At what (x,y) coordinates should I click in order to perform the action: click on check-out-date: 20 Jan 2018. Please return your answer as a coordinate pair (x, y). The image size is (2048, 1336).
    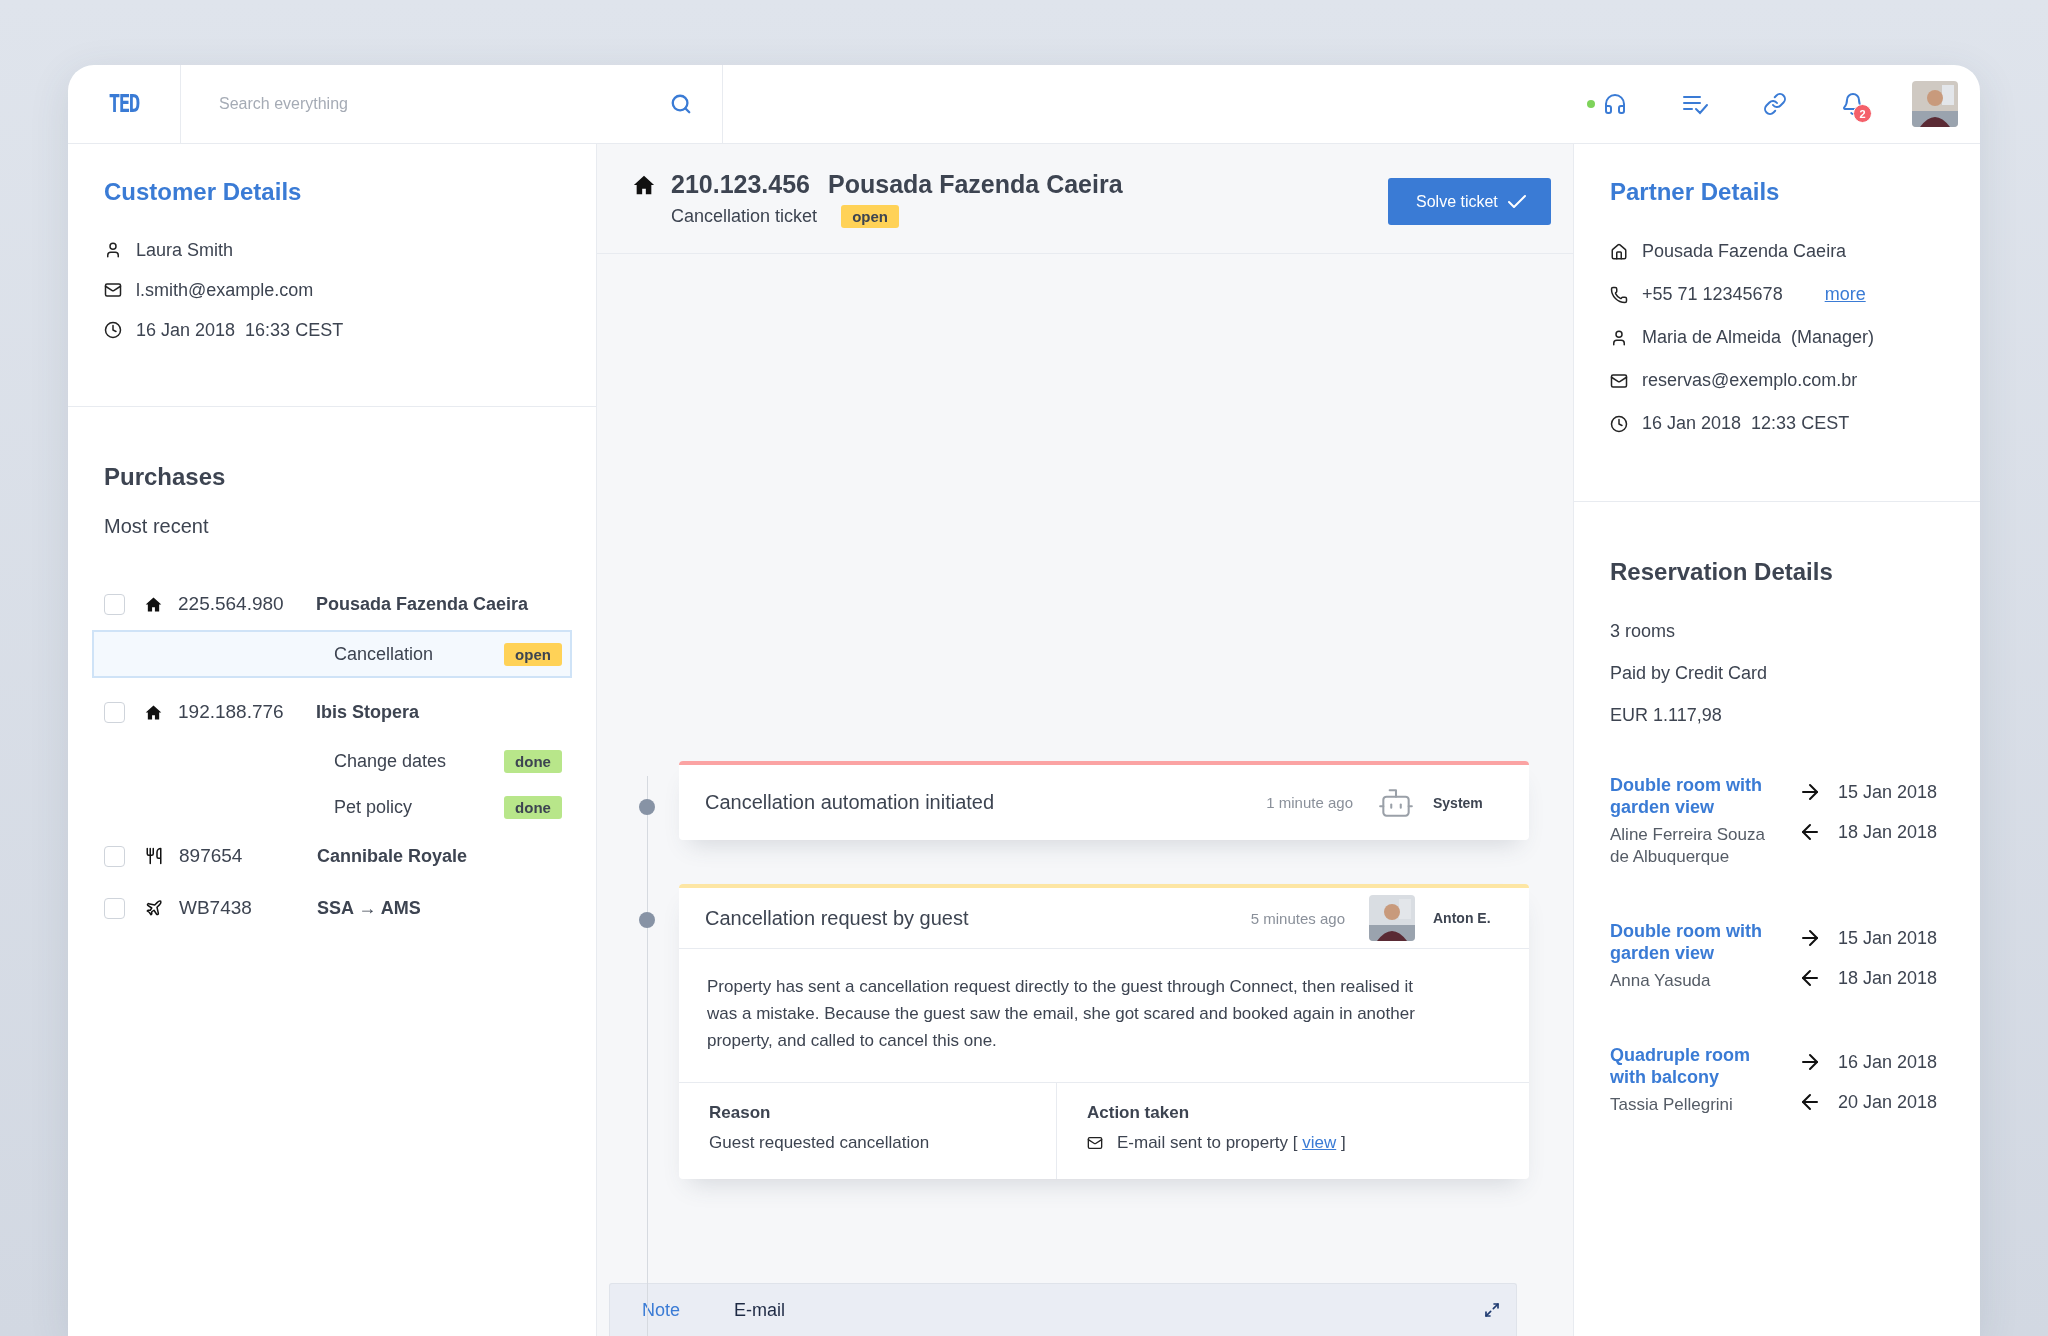
    Looking at the image, I should click on (1888, 1102).